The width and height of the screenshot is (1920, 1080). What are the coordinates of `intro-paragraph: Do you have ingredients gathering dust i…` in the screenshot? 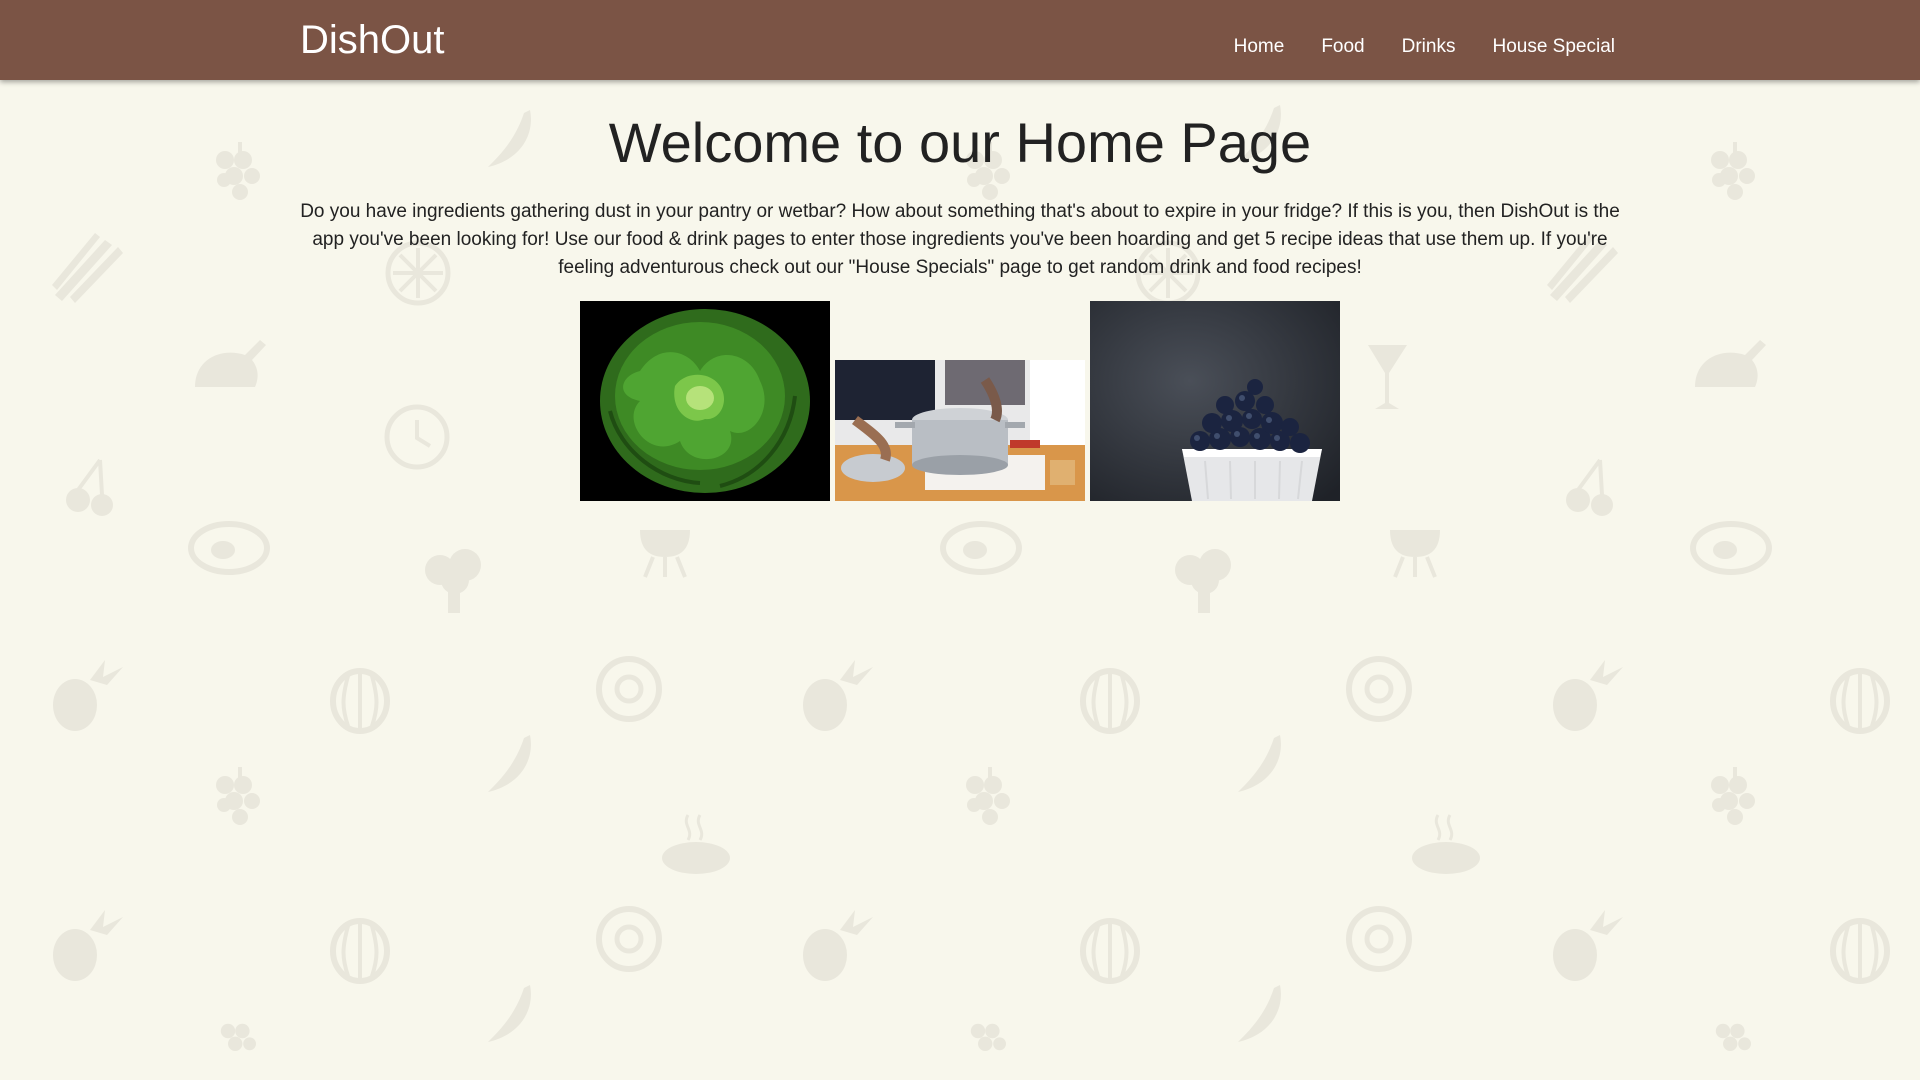 It's located at (960, 239).